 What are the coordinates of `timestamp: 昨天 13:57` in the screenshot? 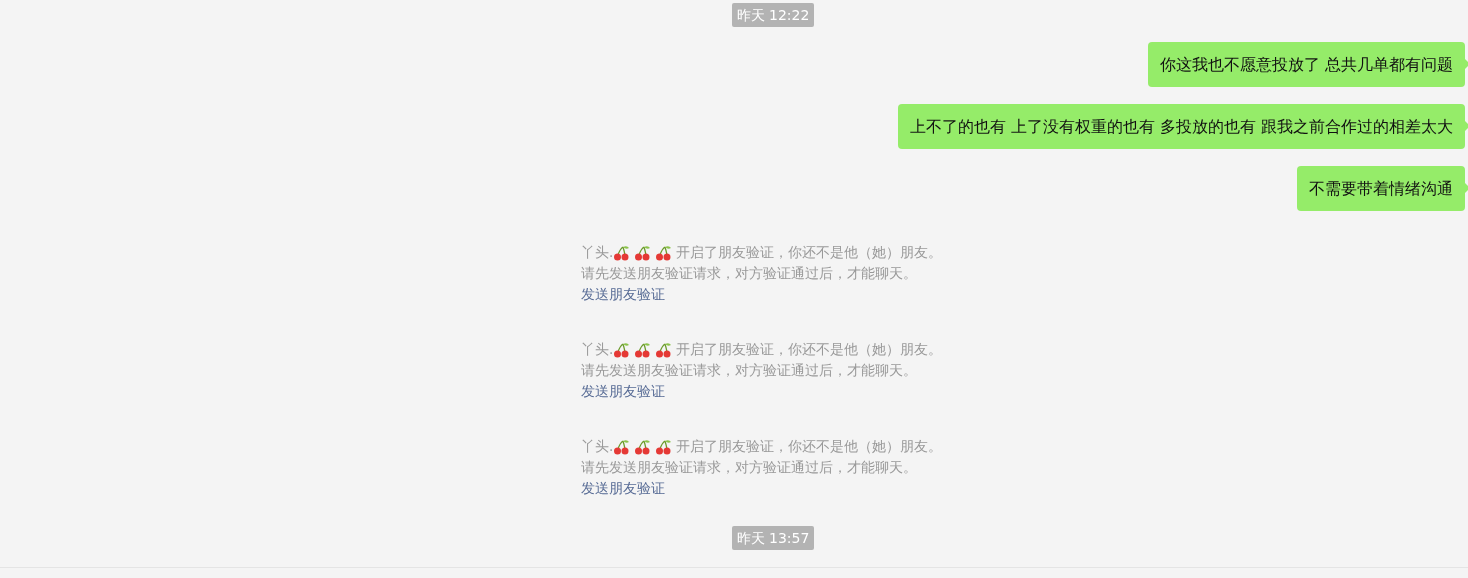 It's located at (773, 538).